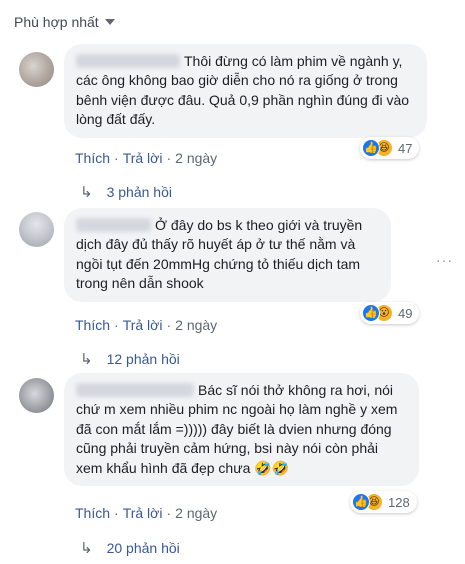  Describe the element at coordinates (109, 22) in the screenshot. I see `caret-down-icon` at that location.